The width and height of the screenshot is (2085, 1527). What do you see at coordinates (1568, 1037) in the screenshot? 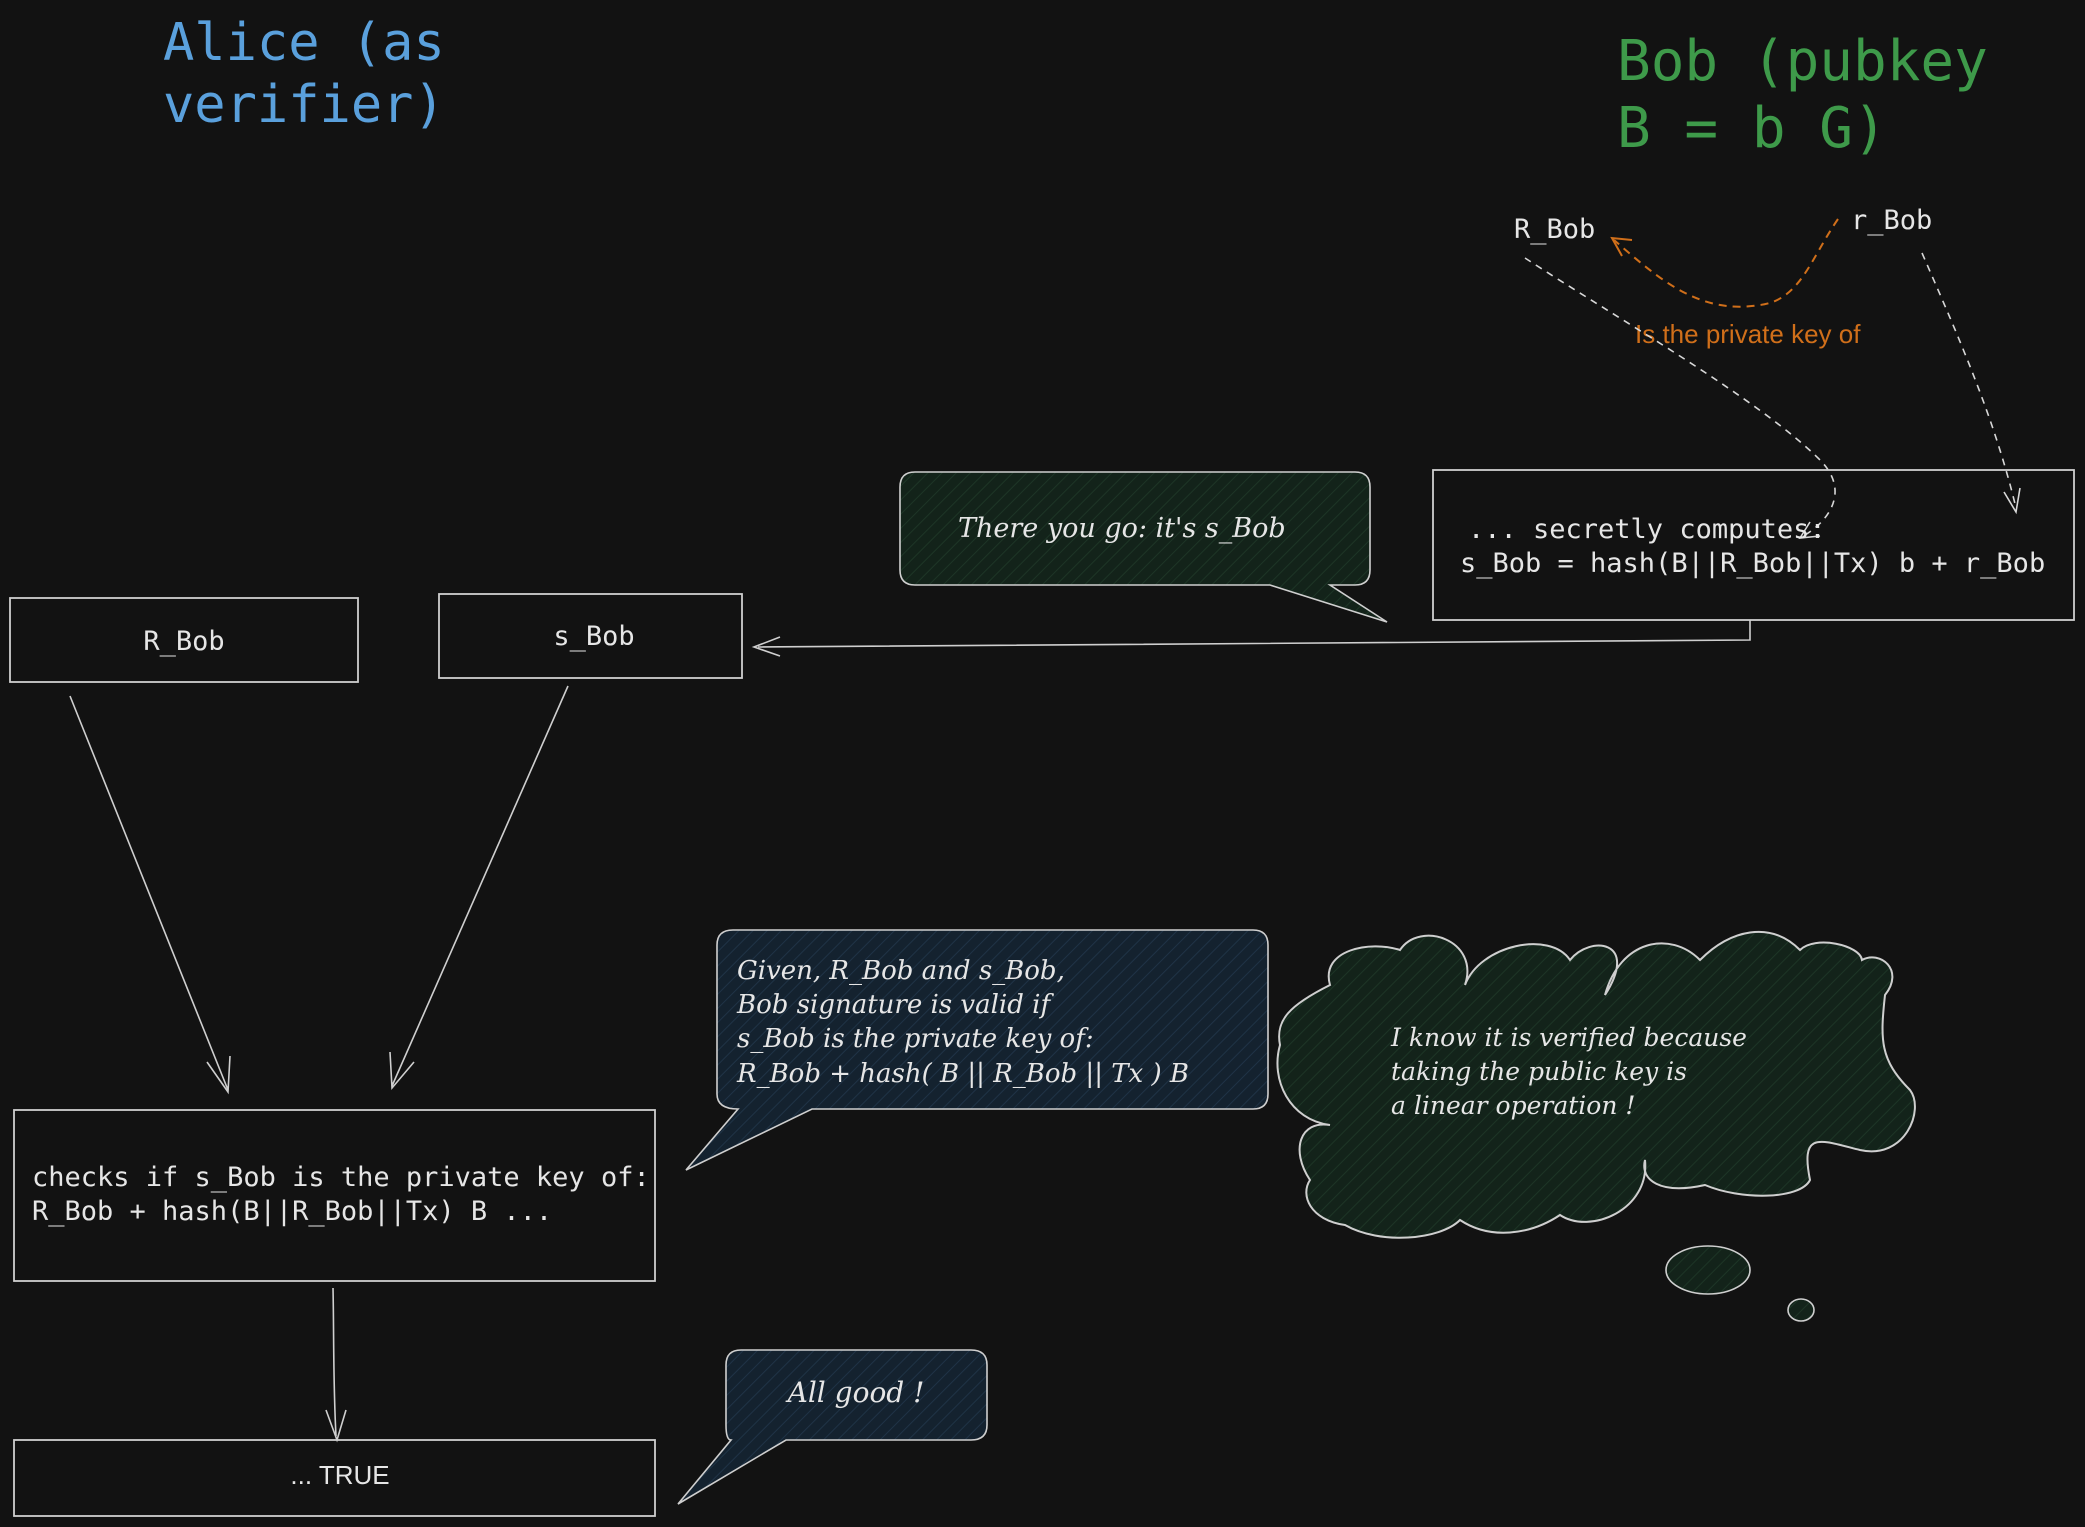
I see `thought-line1: I know it is verified because` at bounding box center [1568, 1037].